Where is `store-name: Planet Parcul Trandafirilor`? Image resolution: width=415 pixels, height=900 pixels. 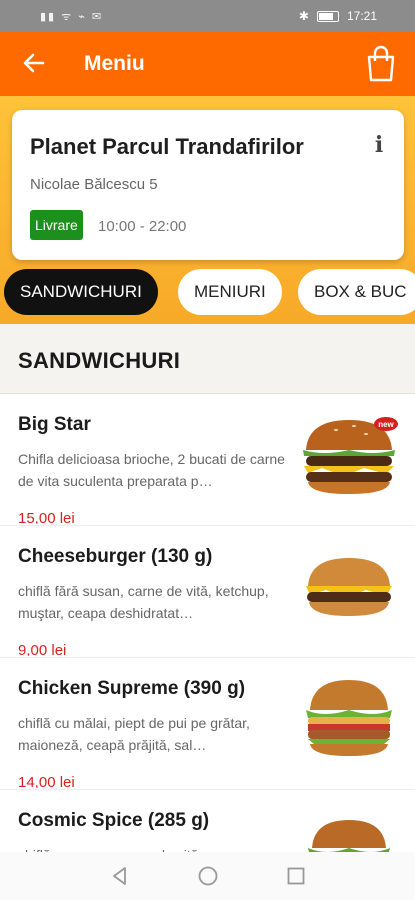 store-name: Planet Parcul Trandafirilor is located at coordinates (167, 146).